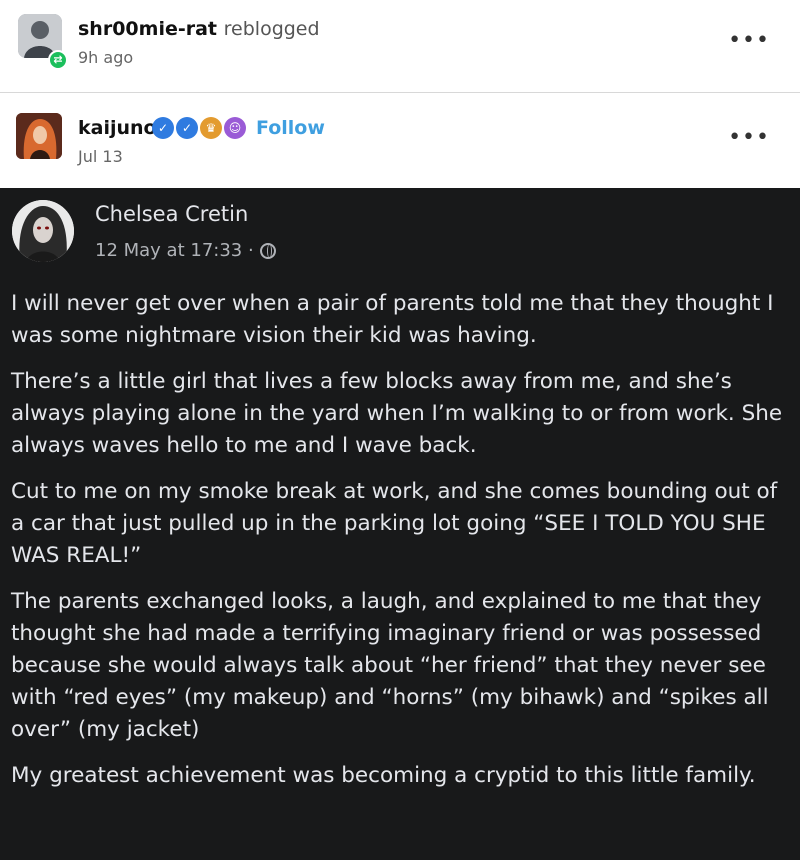 The height and width of the screenshot is (865, 800). Describe the element at coordinates (106, 57) in the screenshot. I see `reblog-time: 9h ago` at that location.